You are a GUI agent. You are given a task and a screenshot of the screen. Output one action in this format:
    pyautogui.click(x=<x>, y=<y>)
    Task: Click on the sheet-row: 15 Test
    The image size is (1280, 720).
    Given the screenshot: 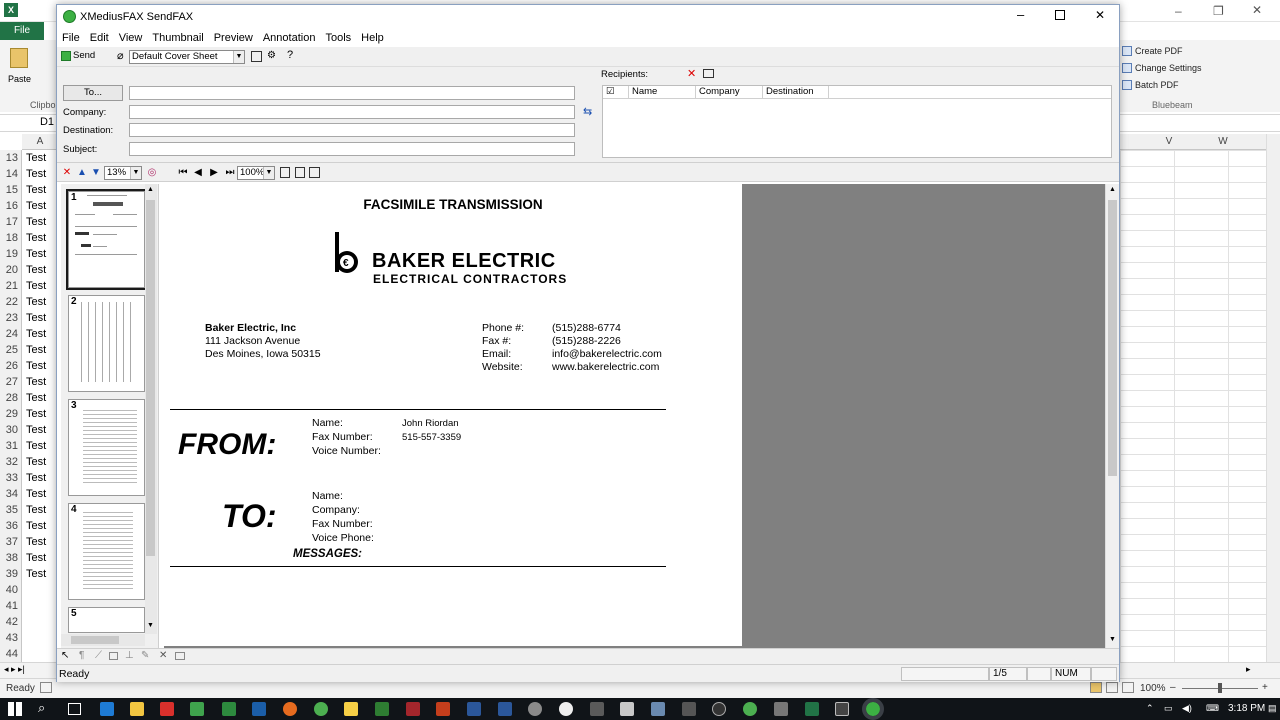 What is the action you would take?
    pyautogui.click(x=29, y=190)
    